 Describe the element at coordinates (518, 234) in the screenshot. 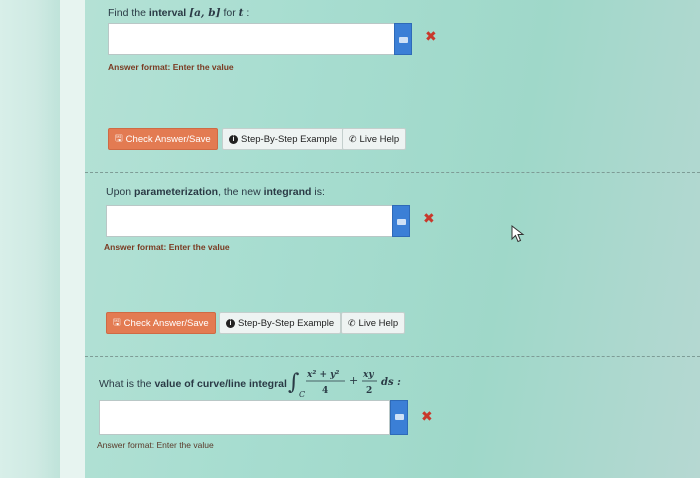

I see `mouse-cursor-icon` at that location.